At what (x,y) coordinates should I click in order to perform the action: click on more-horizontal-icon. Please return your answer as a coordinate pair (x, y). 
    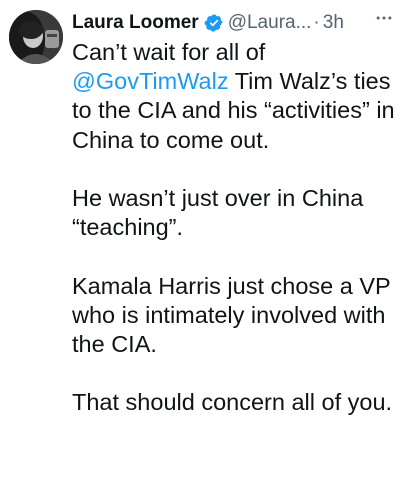
    Looking at the image, I should click on (384, 18).